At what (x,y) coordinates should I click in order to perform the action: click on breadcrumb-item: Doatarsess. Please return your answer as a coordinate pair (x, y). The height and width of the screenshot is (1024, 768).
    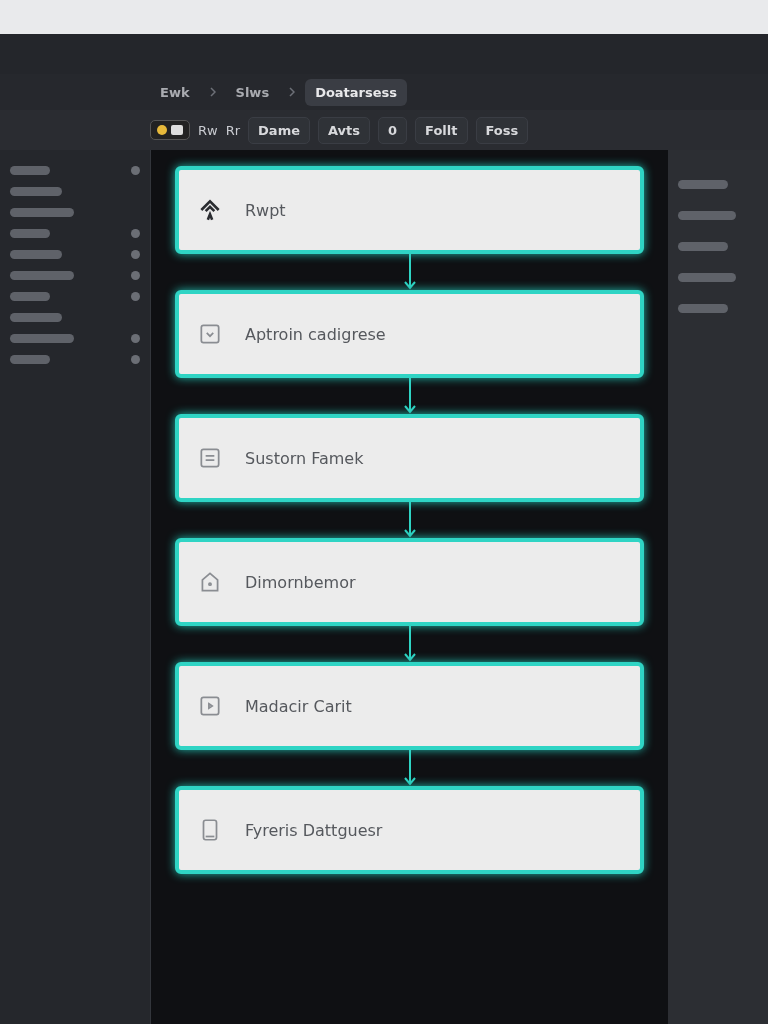
    Looking at the image, I should click on (356, 92).